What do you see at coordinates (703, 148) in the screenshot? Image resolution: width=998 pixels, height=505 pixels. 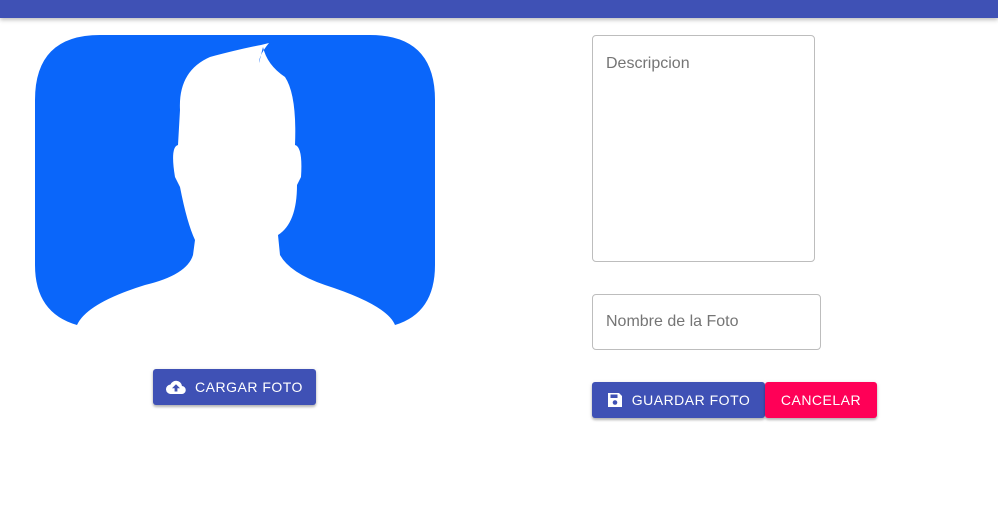 I see `description-field` at bounding box center [703, 148].